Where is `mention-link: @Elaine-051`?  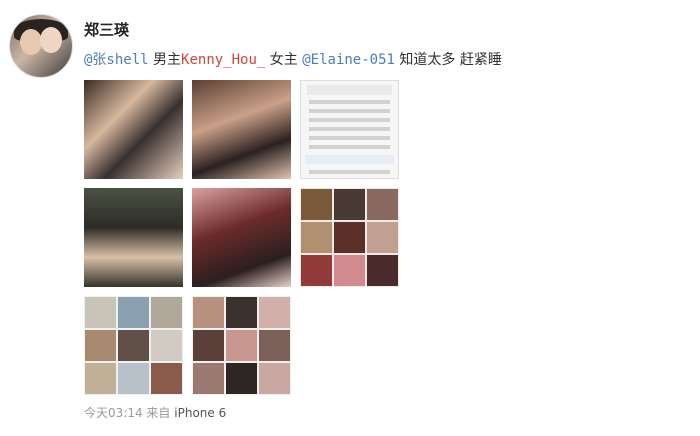
mention-link: @Elaine-051 is located at coordinates (348, 60).